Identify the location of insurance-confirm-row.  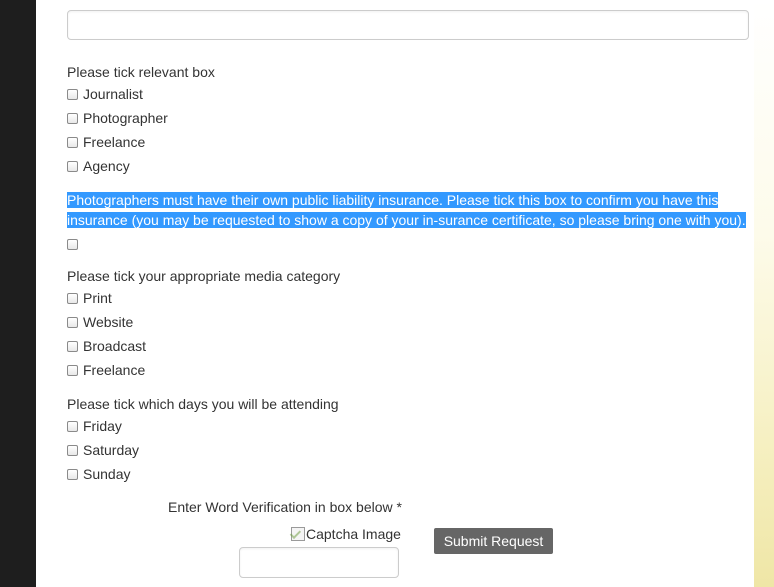
(72, 244).